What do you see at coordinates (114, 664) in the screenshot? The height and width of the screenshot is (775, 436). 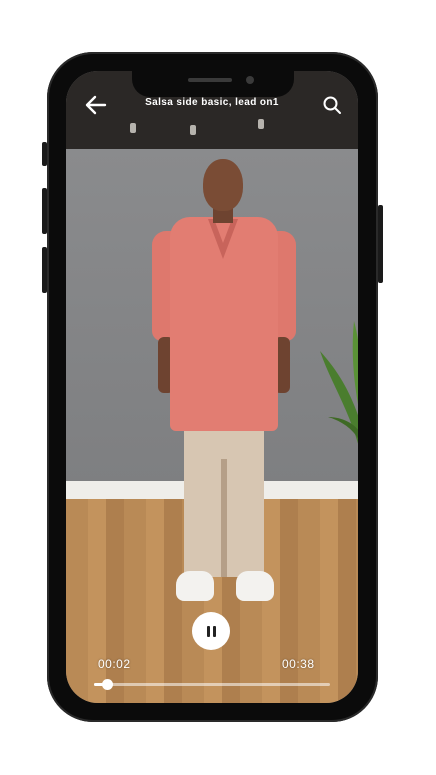 I see `current-time: 00:02` at bounding box center [114, 664].